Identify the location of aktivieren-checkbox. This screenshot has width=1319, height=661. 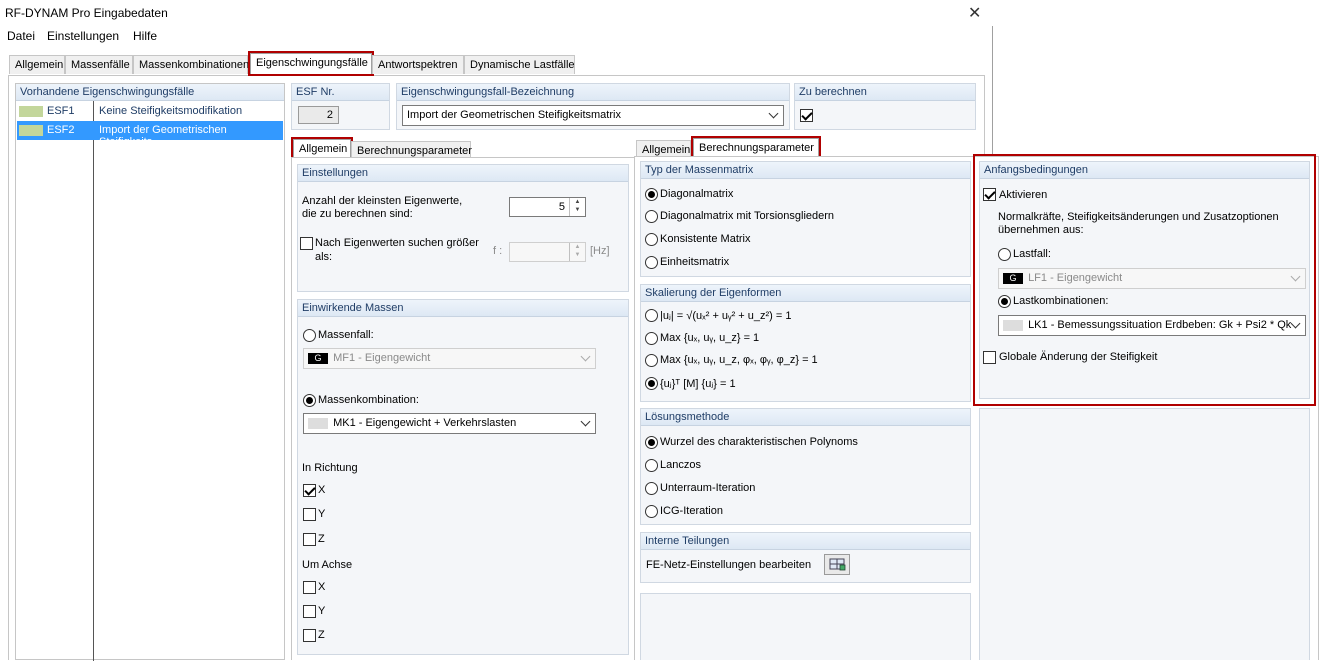
(989, 194).